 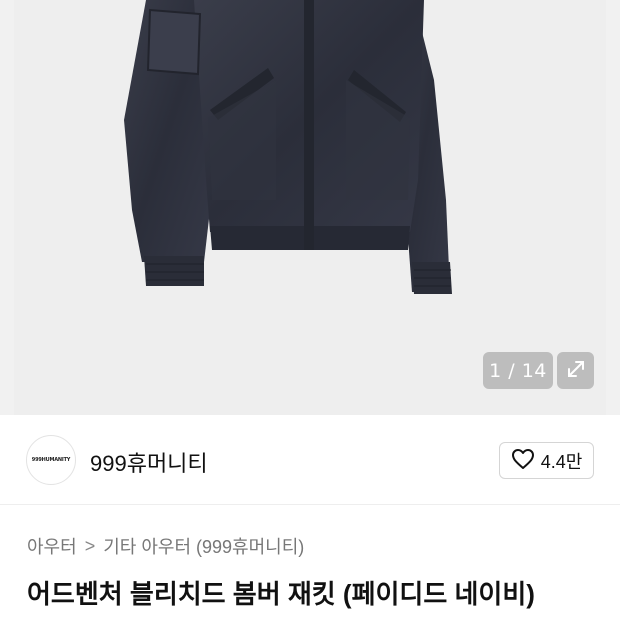 I want to click on image-page-counter-text: 1 / 14, so click(x=518, y=370).